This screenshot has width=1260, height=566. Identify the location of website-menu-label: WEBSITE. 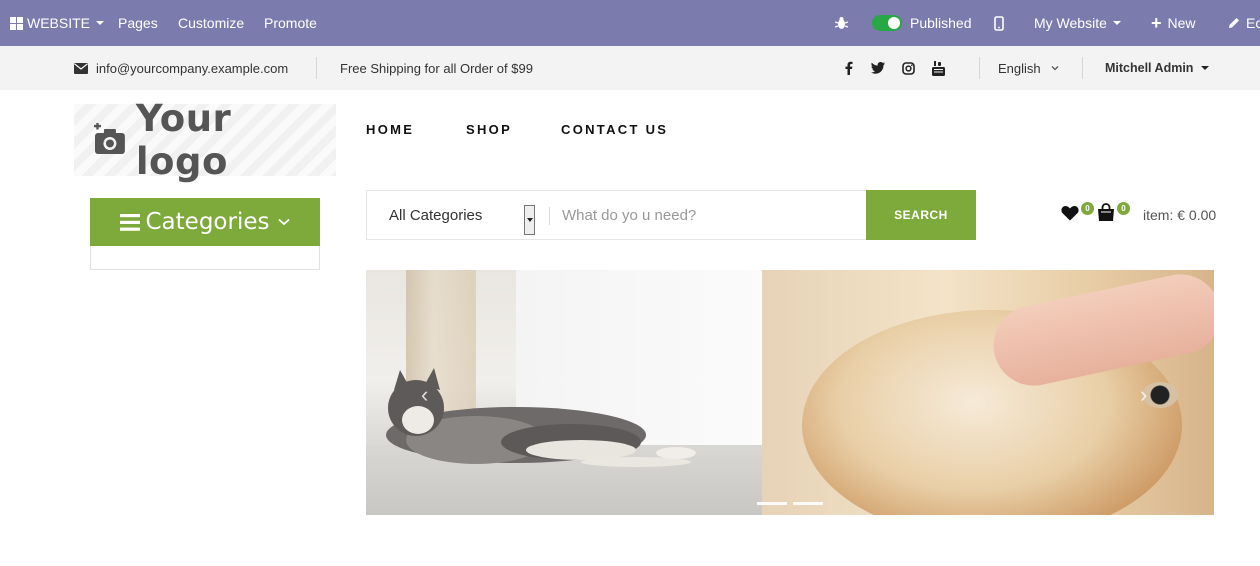
(59, 23).